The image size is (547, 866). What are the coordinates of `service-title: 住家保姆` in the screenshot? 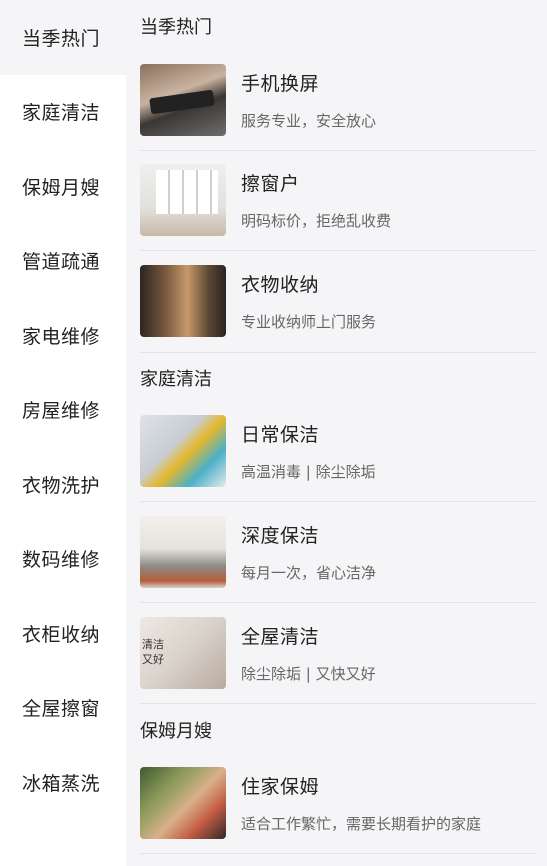 It's located at (280, 786).